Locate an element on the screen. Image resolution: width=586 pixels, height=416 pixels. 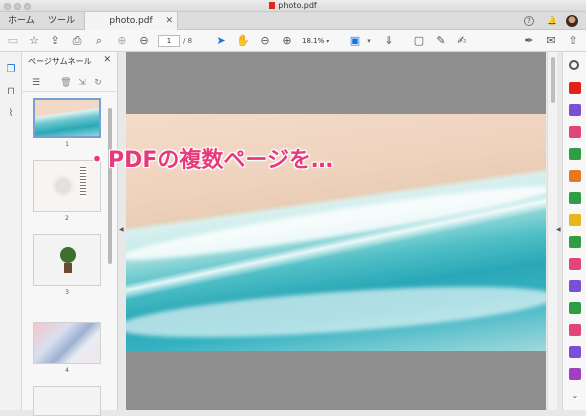
rotate-page-icon: ↻ is located at coordinates (98, 83).